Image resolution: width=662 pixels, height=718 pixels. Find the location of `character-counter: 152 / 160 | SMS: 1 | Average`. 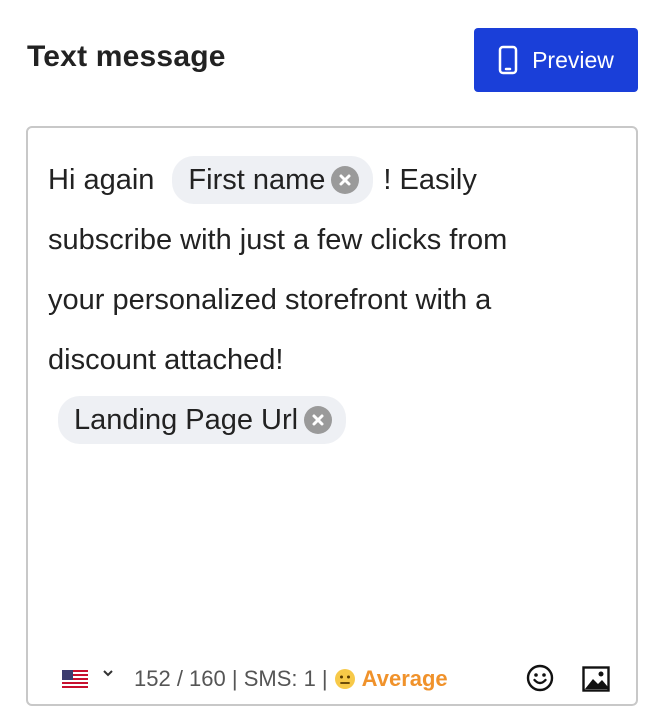

character-counter: 152 / 160 | SMS: 1 | Average is located at coordinates (291, 679).